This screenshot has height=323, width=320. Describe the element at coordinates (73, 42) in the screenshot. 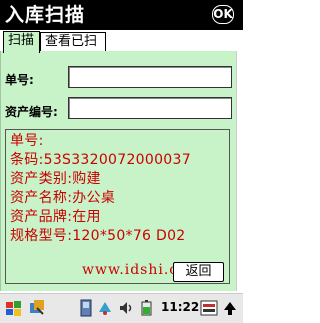

I see `tab-view-scanned: 查看已扫` at that location.